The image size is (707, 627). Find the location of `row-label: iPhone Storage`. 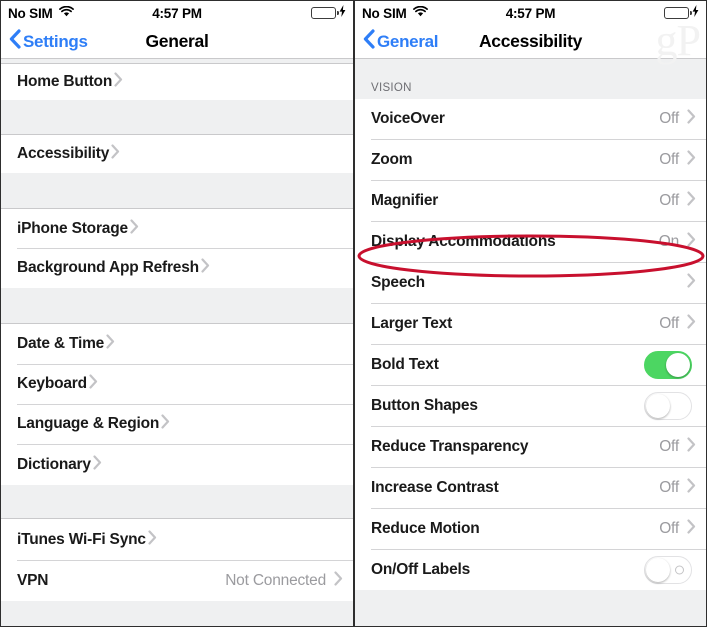

row-label: iPhone Storage is located at coordinates (72, 228).